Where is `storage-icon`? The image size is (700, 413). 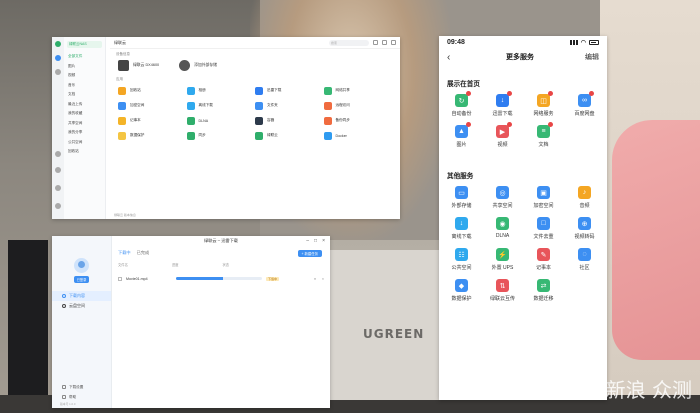 storage-icon is located at coordinates (58, 154).